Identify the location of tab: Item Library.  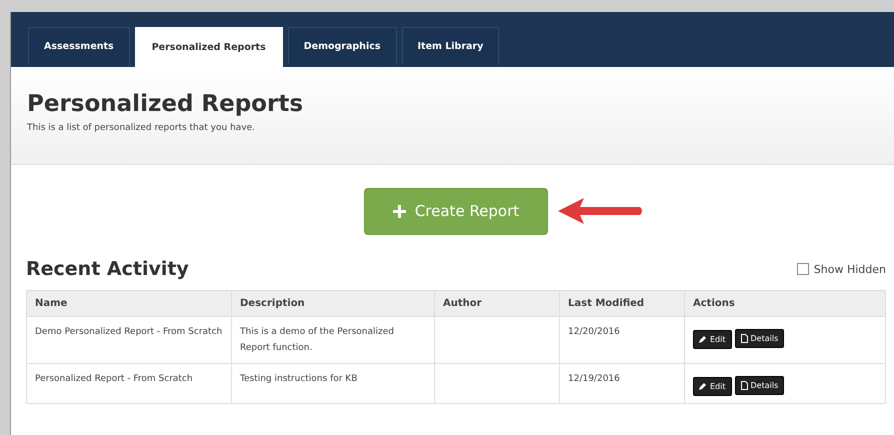
(451, 46).